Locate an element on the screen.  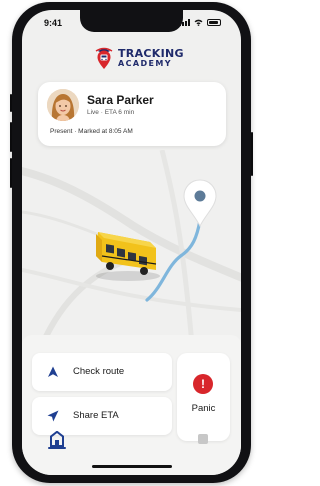
square-icon is located at coordinates (203, 439).